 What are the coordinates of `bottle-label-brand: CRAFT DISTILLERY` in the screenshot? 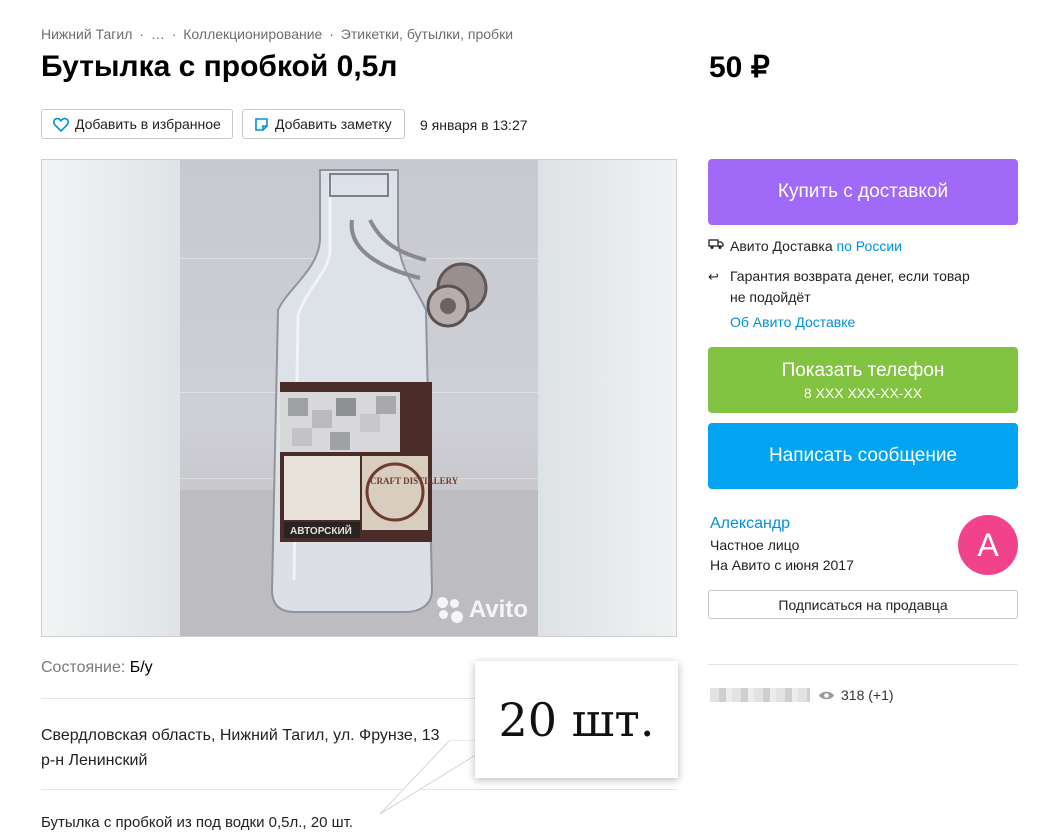 It's located at (414, 481).